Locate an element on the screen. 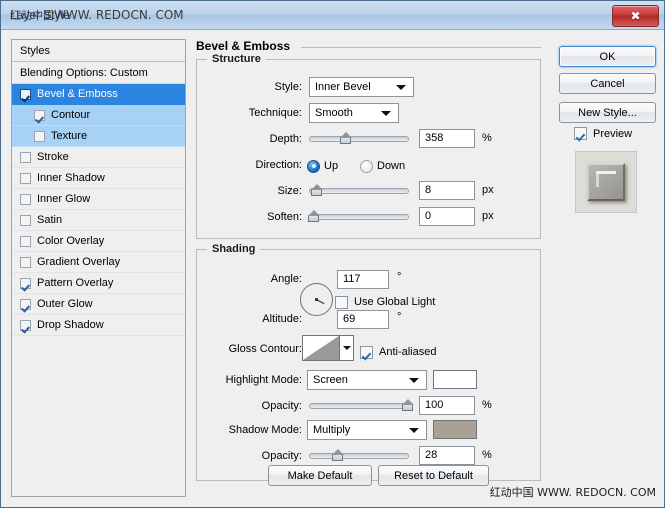 The width and height of the screenshot is (665, 508). sidebar-item-stroke: Stroke is located at coordinates (98, 157).